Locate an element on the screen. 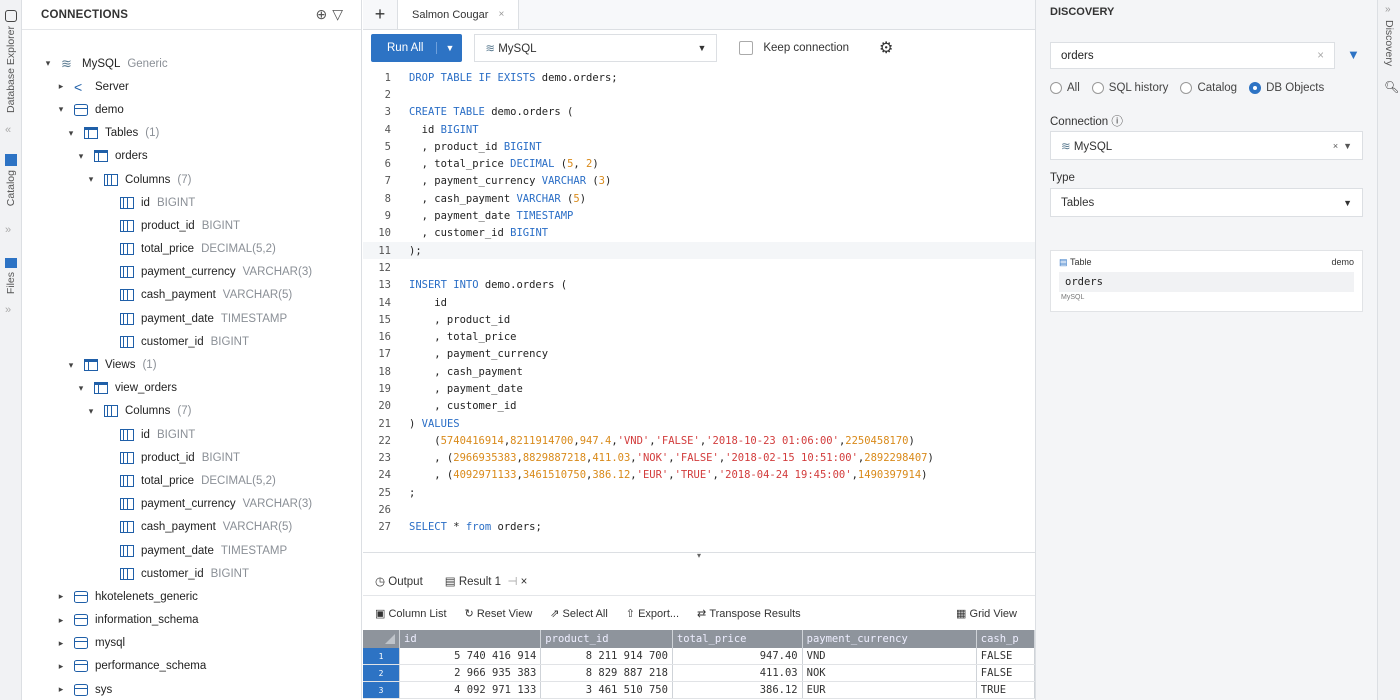  table-cell: 947.40 is located at coordinates (738, 656).